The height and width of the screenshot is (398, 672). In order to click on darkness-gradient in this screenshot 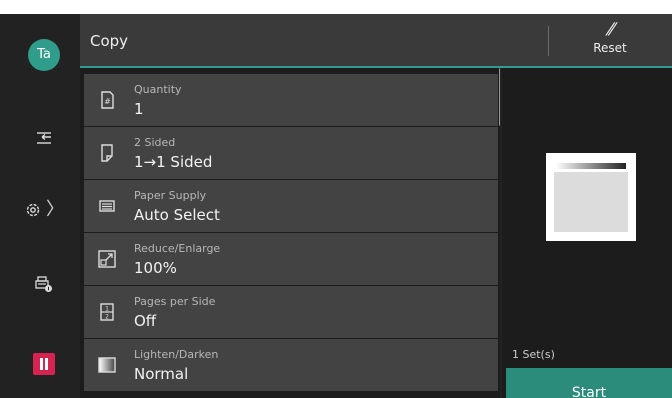, I will do `click(591, 166)`.